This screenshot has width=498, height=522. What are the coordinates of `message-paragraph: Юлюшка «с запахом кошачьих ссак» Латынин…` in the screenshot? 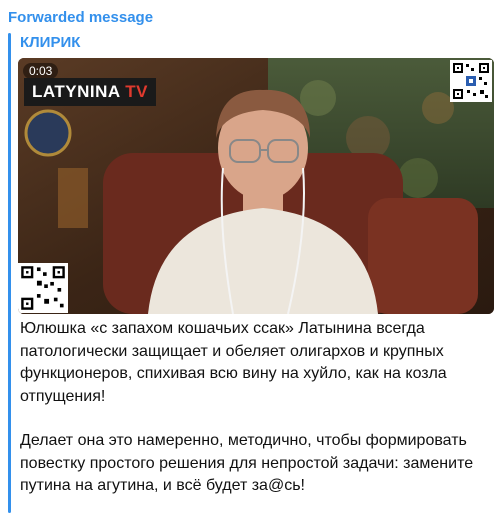 It's located at (233, 362).